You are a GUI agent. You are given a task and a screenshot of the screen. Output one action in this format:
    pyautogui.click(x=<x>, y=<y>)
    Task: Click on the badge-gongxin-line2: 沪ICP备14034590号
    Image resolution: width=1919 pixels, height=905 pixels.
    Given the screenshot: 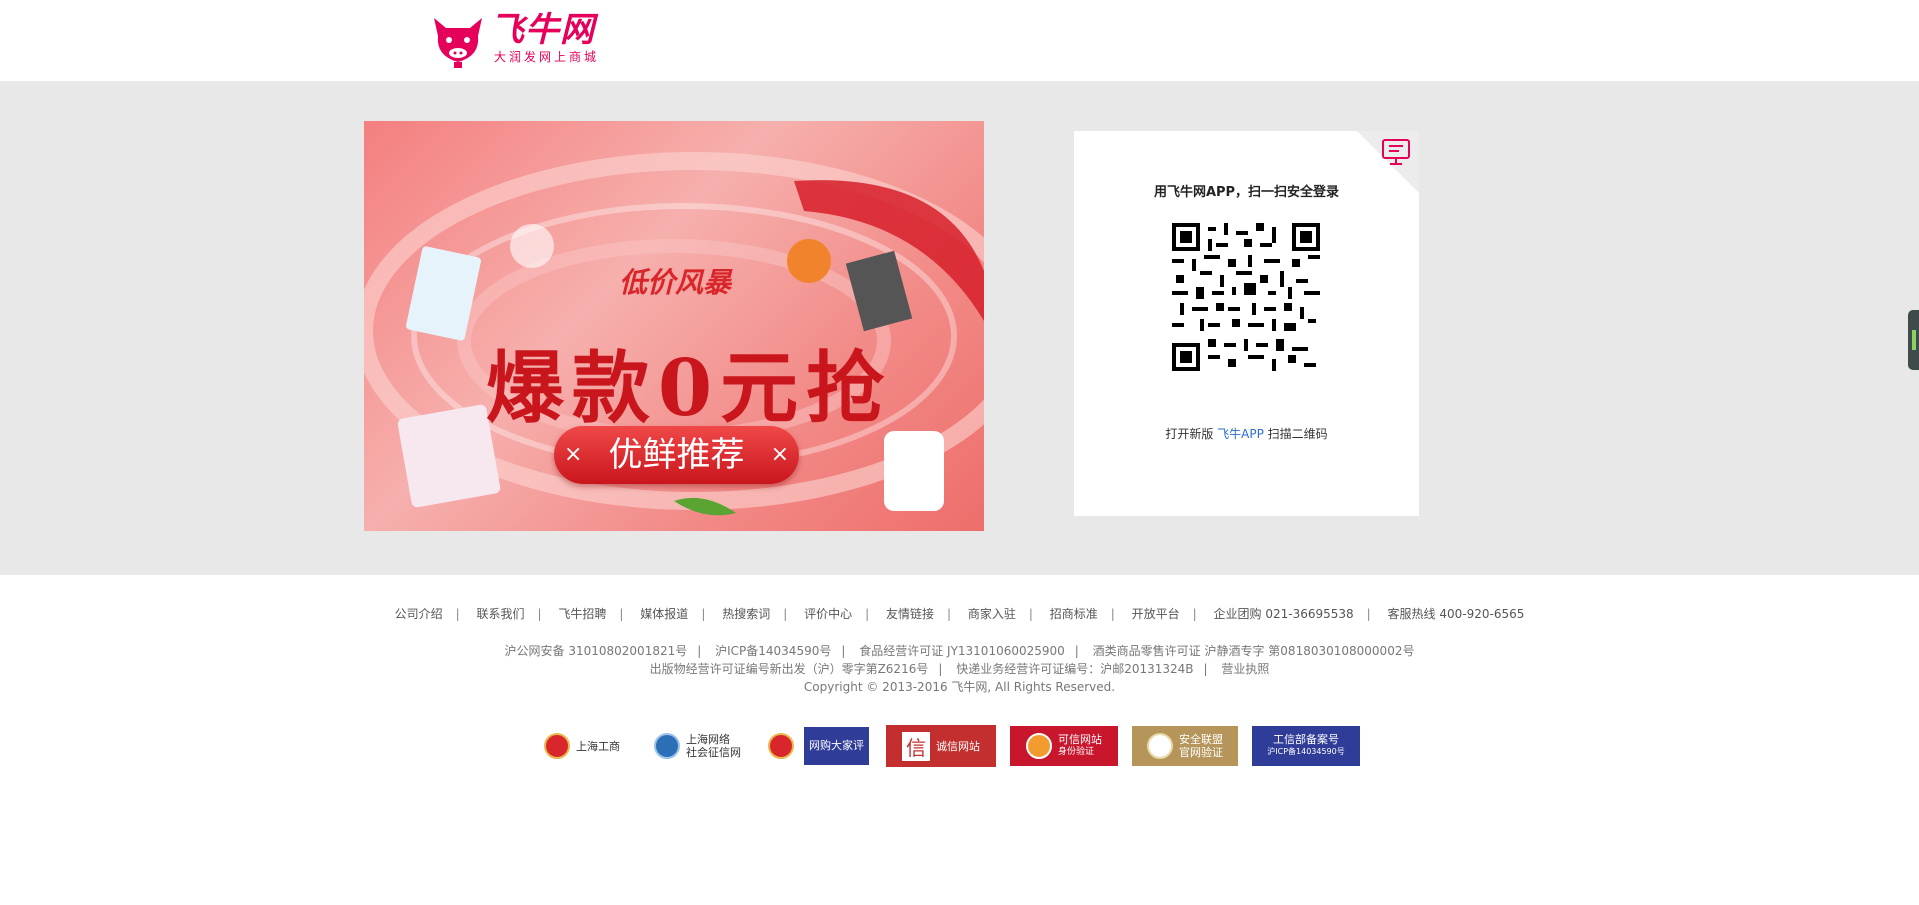 What is the action you would take?
    pyautogui.click(x=1306, y=751)
    